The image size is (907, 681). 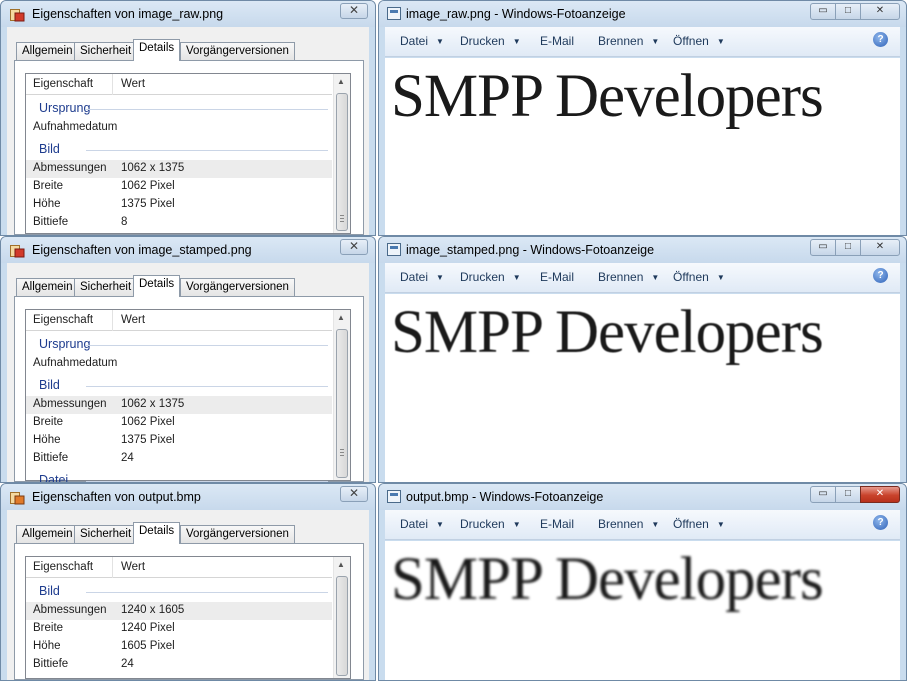 I want to click on group-heading: Datei, so click(x=179, y=475).